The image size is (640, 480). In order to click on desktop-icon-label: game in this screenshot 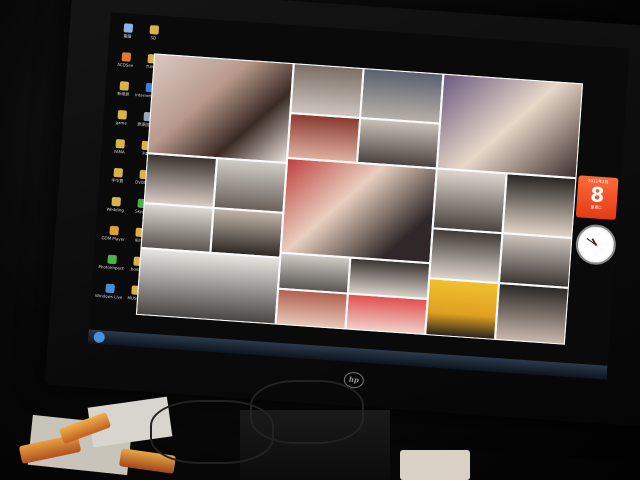, I will do `click(121, 122)`.